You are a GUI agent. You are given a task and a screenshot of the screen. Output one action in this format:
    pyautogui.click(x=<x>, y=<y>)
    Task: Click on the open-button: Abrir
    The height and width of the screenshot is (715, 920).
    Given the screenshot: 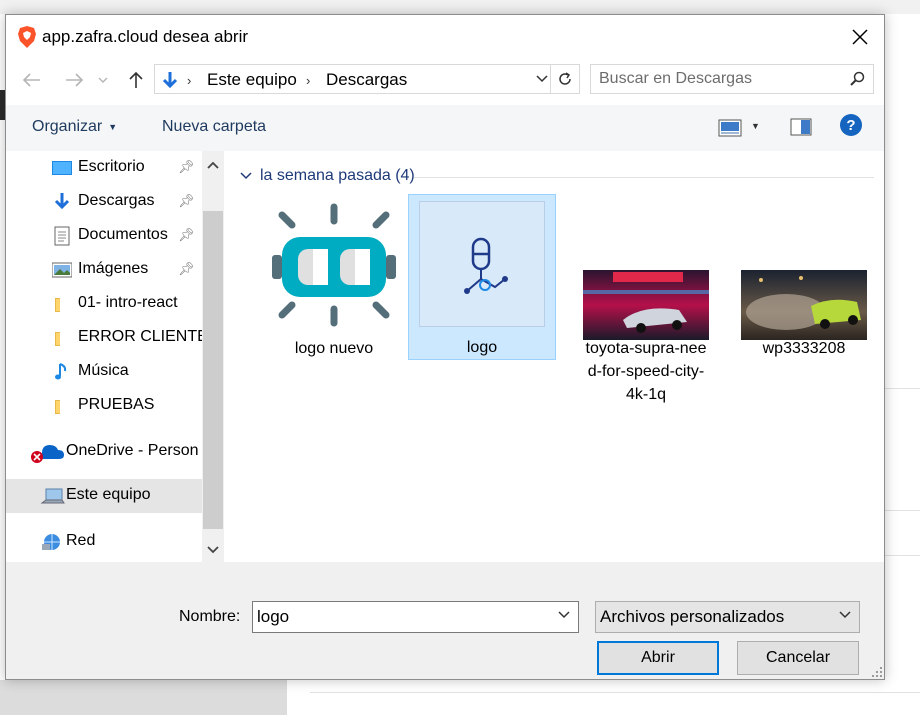 What is the action you would take?
    pyautogui.click(x=658, y=658)
    